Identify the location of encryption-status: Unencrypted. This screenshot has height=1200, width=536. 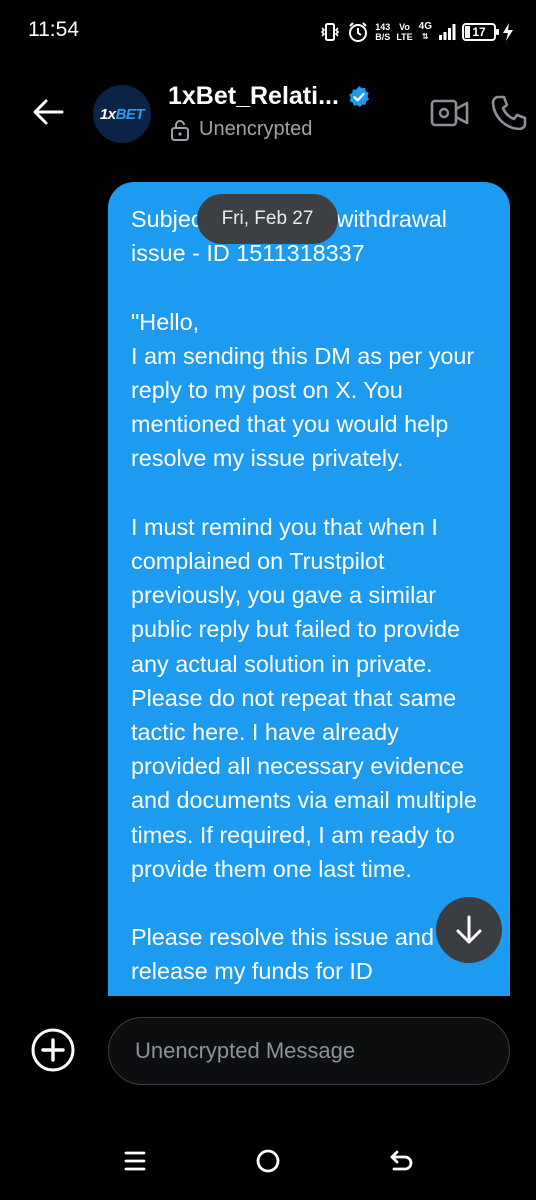
(241, 129).